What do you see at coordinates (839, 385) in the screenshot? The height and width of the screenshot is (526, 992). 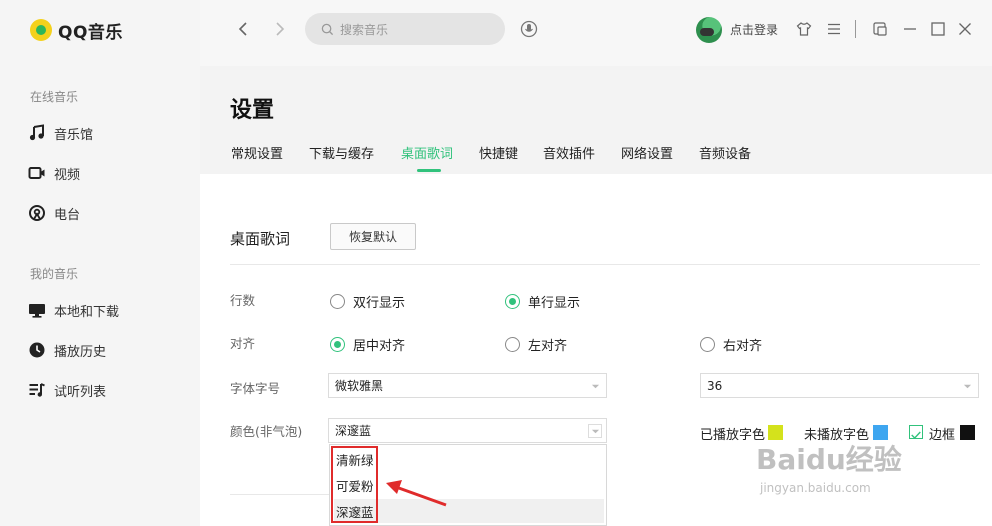 I see `font-size-select: 36` at bounding box center [839, 385].